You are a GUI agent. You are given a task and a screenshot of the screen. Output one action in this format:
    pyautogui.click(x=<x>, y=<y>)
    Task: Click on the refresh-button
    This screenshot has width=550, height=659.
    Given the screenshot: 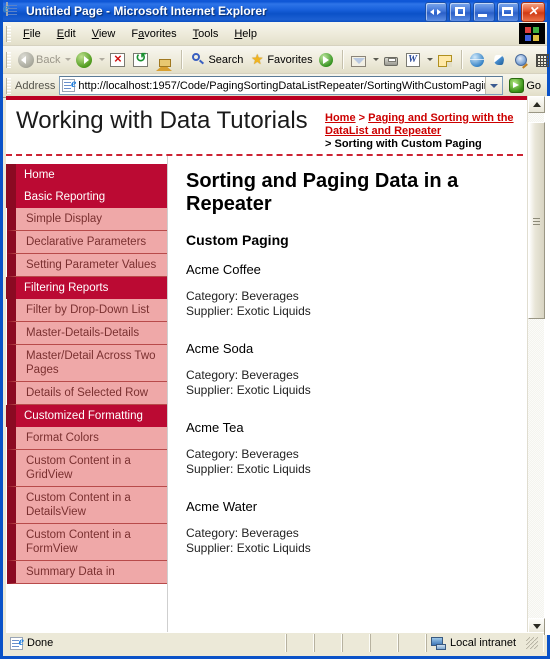 What is the action you would take?
    pyautogui.click(x=141, y=59)
    